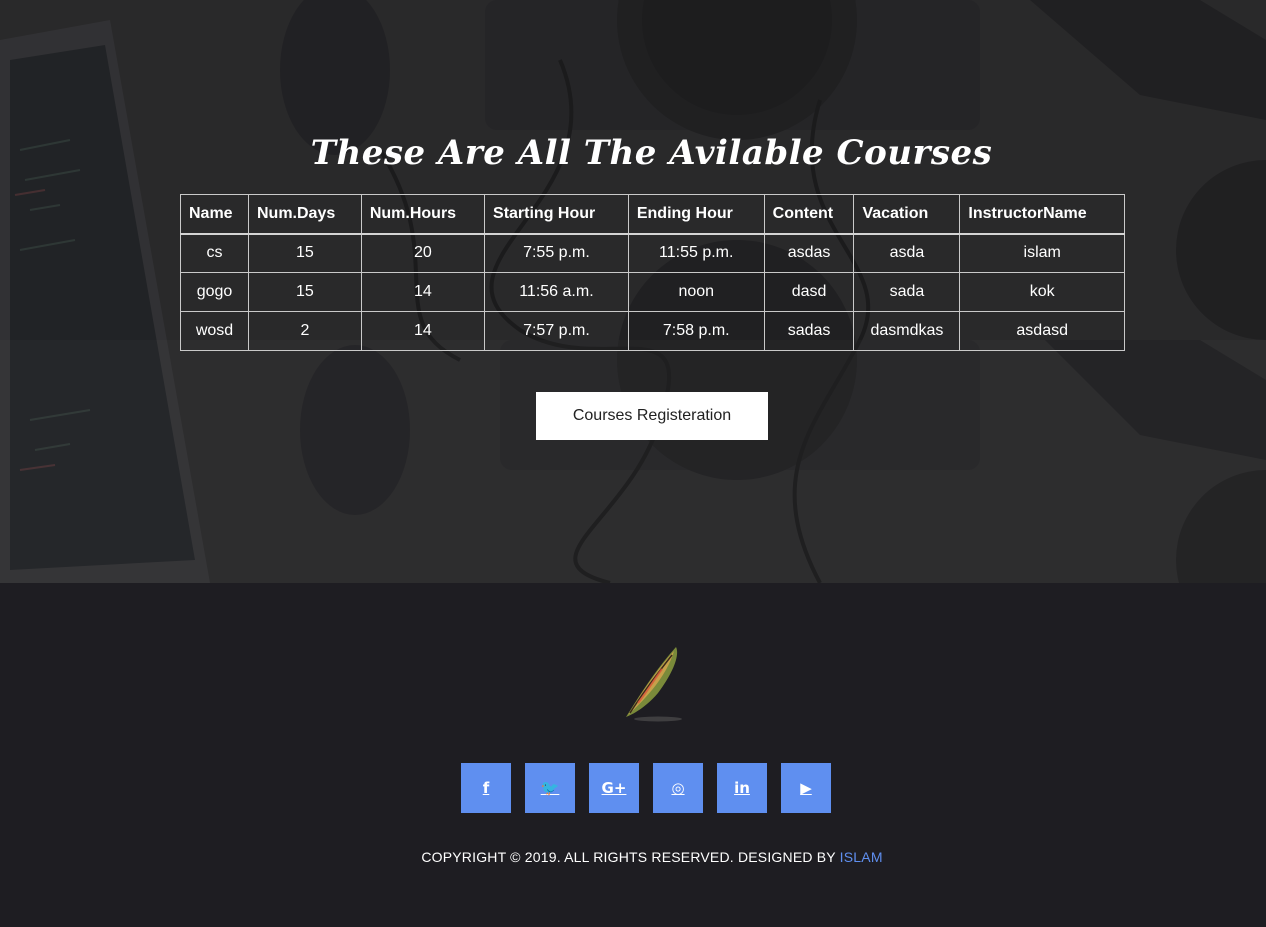 The width and height of the screenshot is (1266, 927). What do you see at coordinates (907, 292) in the screenshot?
I see `table-cell: sada` at bounding box center [907, 292].